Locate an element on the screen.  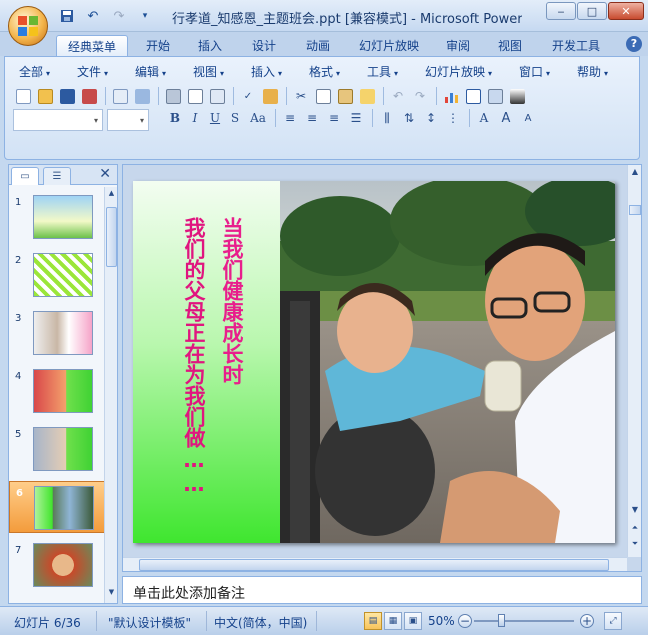
zoom-slider is located at coordinates (524, 621).